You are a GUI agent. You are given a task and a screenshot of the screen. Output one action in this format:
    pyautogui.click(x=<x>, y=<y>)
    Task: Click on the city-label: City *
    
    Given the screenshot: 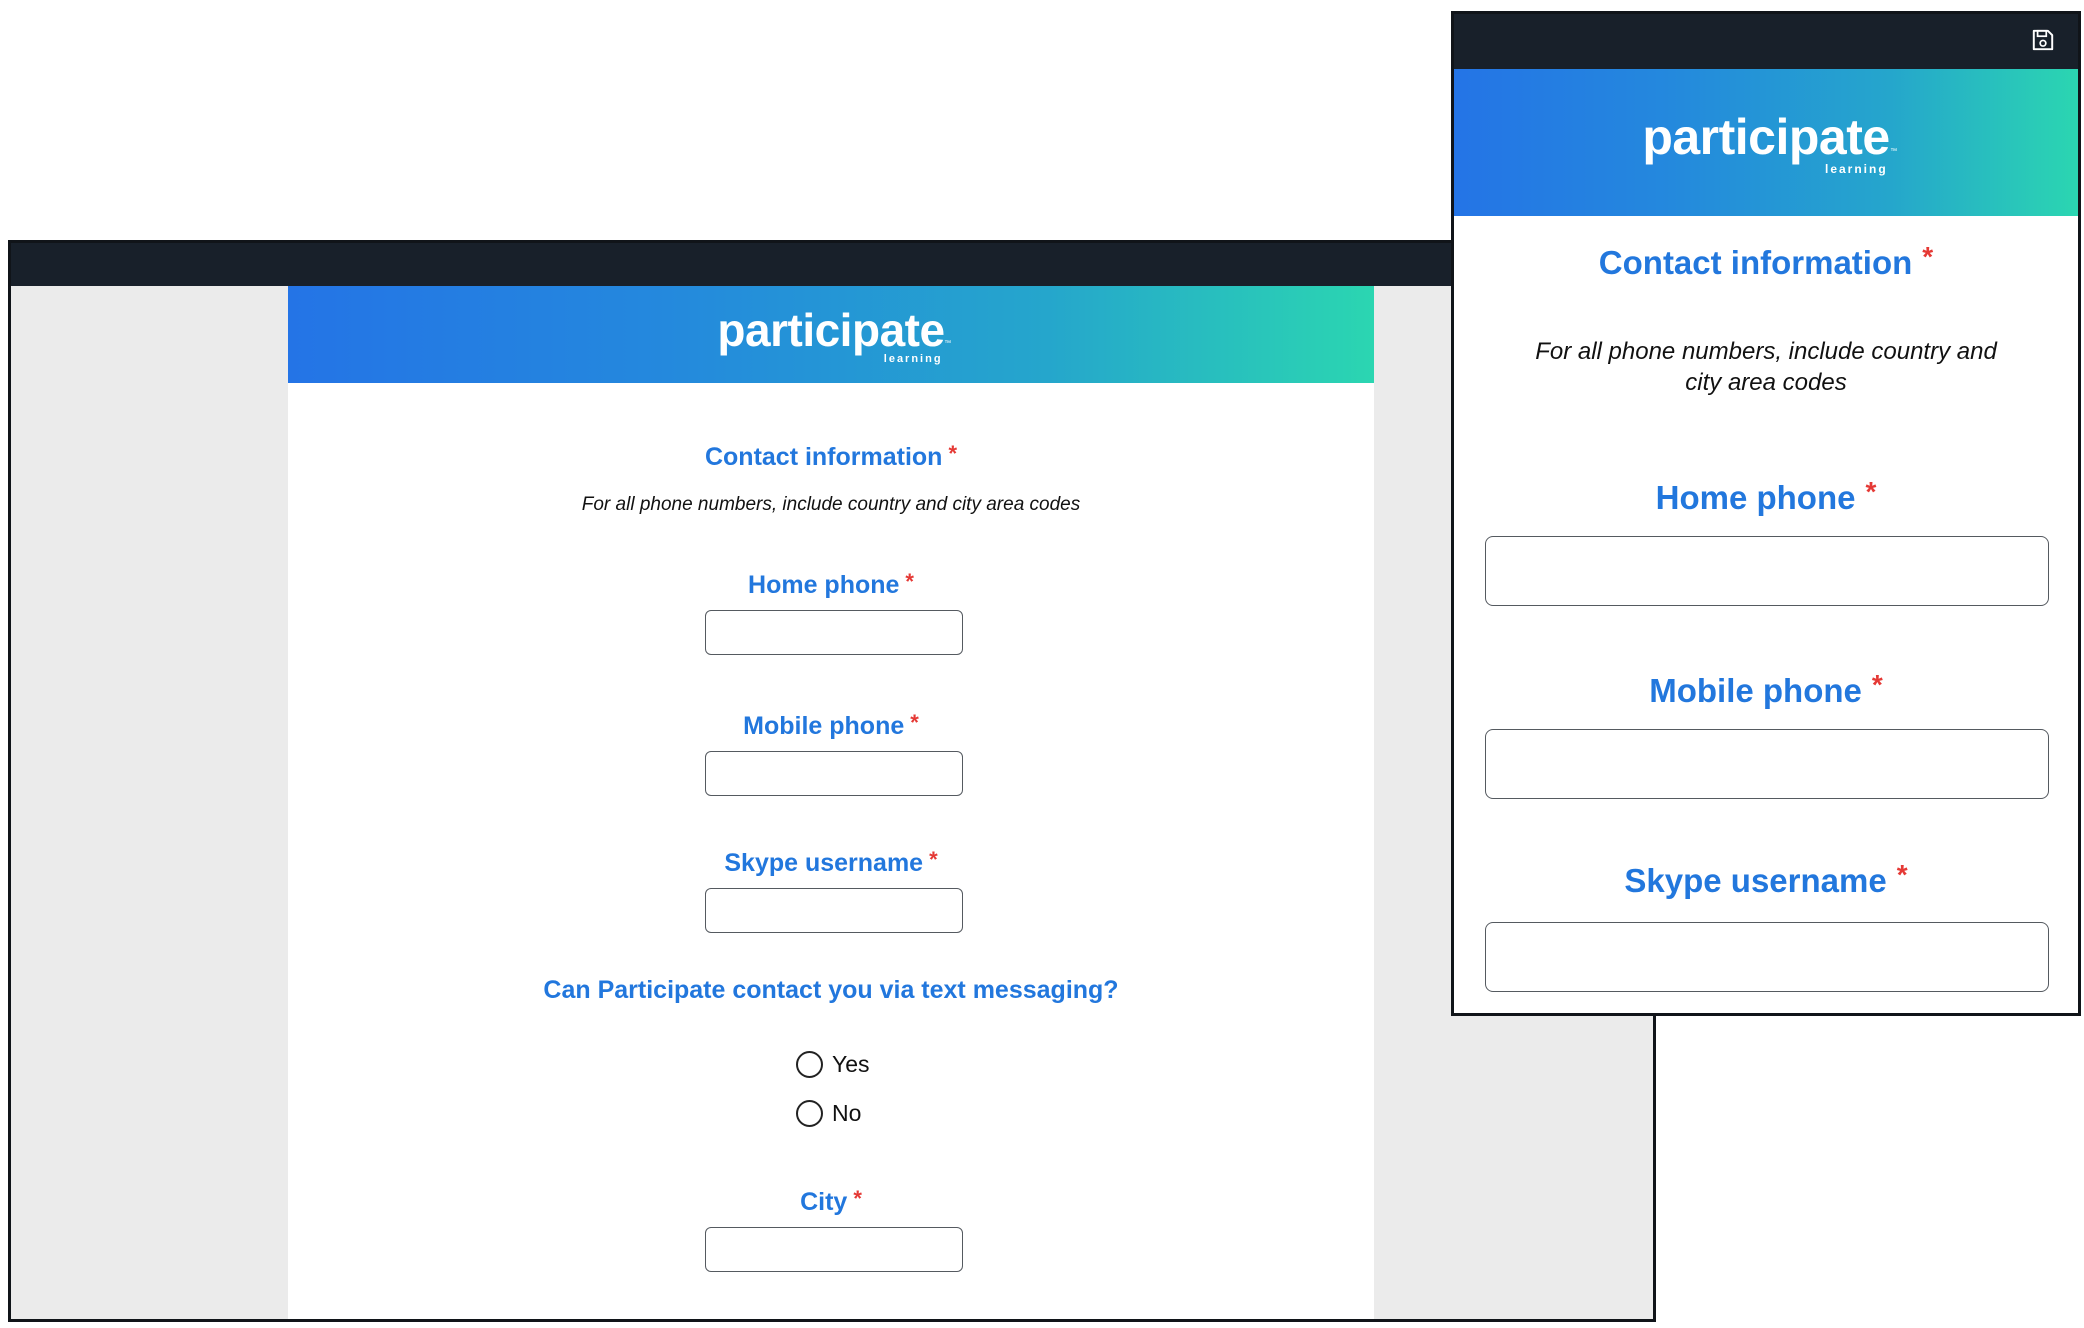 What is the action you would take?
    pyautogui.click(x=831, y=1201)
    